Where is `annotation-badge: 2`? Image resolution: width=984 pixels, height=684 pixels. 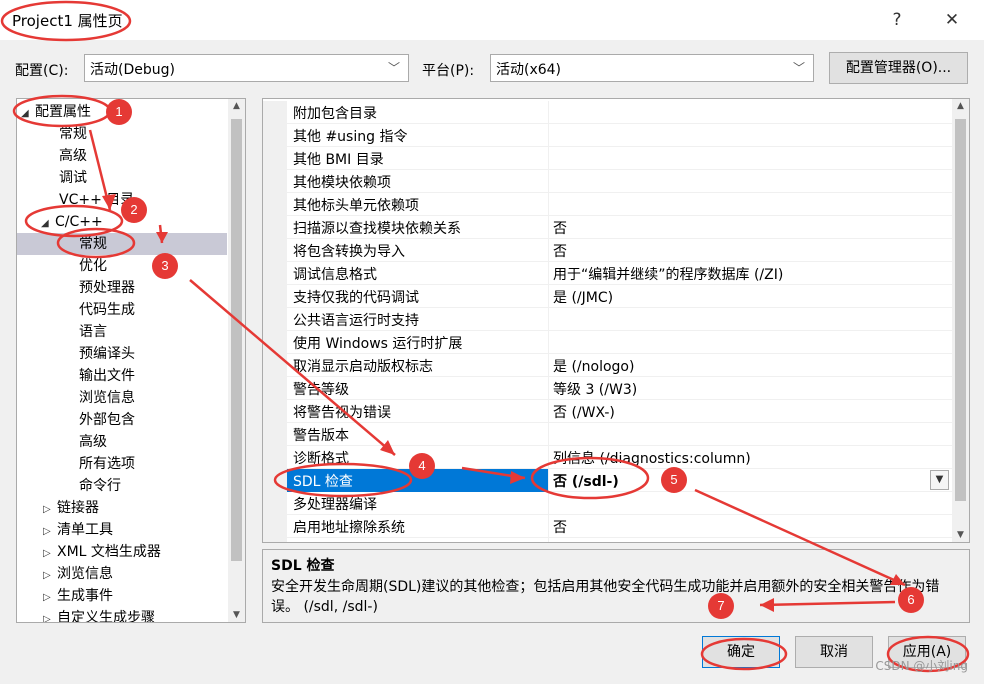 annotation-badge: 2 is located at coordinates (134, 210).